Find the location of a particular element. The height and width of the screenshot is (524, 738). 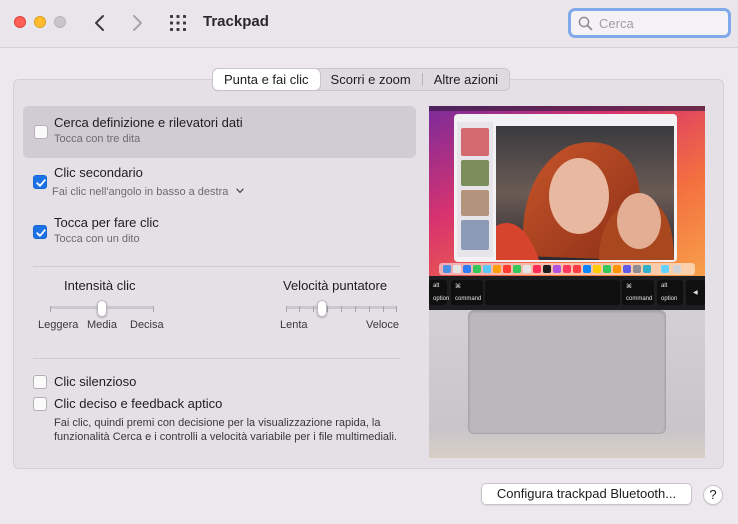

click-intensity-knob is located at coordinates (102, 308).